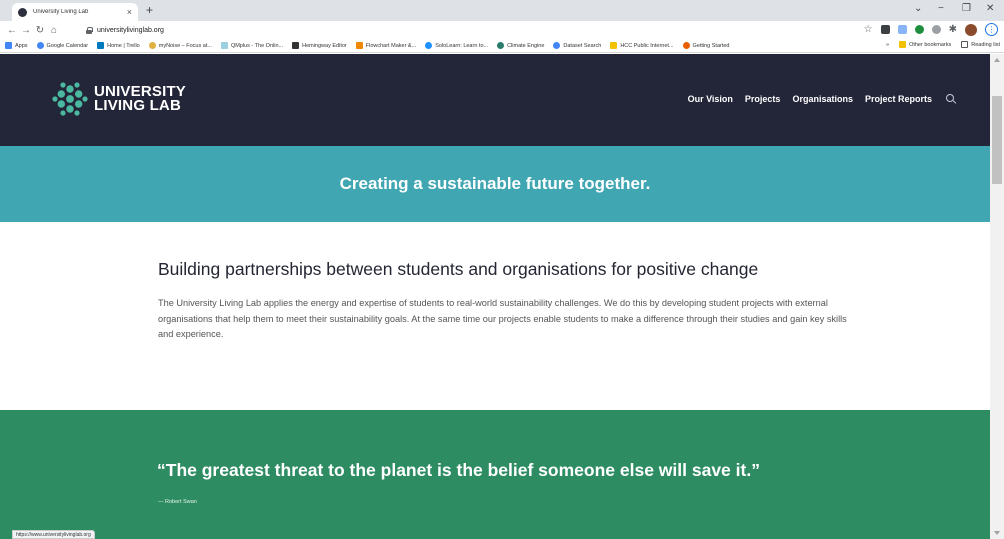  What do you see at coordinates (22, 12) in the screenshot?
I see `site-favicon-icon` at bounding box center [22, 12].